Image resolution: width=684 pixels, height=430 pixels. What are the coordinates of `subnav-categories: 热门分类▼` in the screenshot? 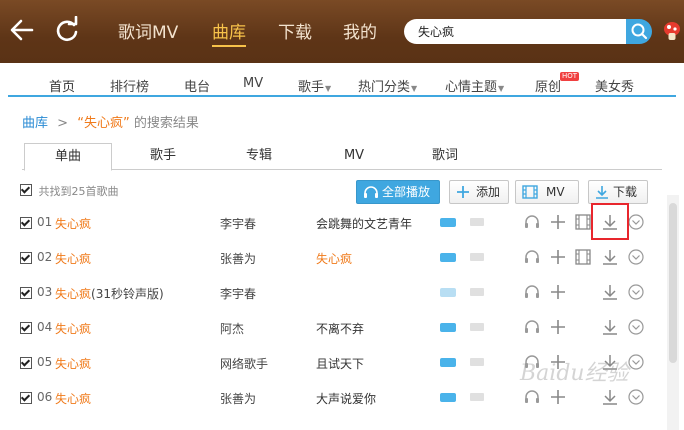 It's located at (387, 85).